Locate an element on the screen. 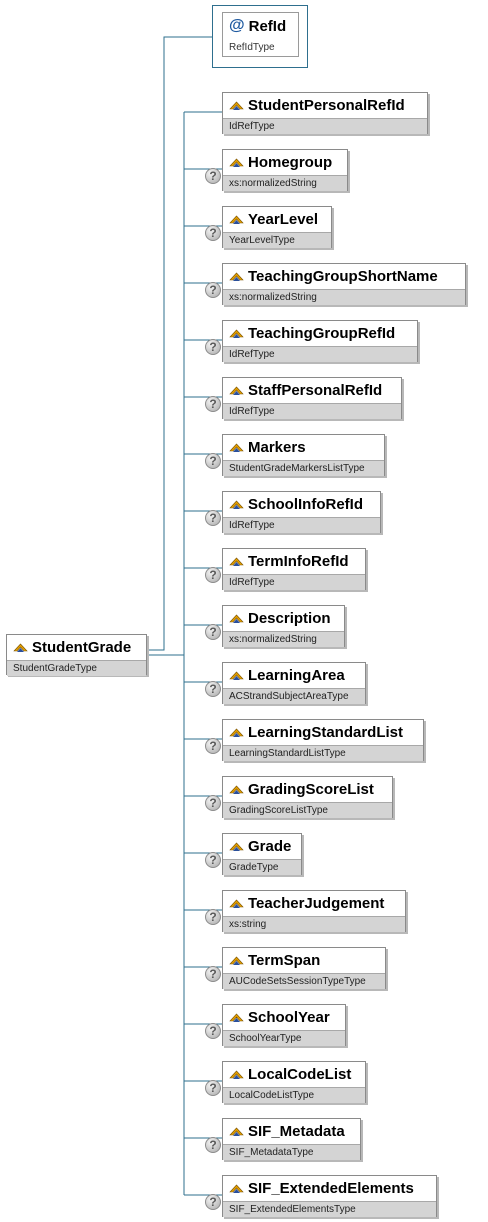  child-element: TermSpan AUCodeSetsSessionTypeType is located at coordinates (304, 968).